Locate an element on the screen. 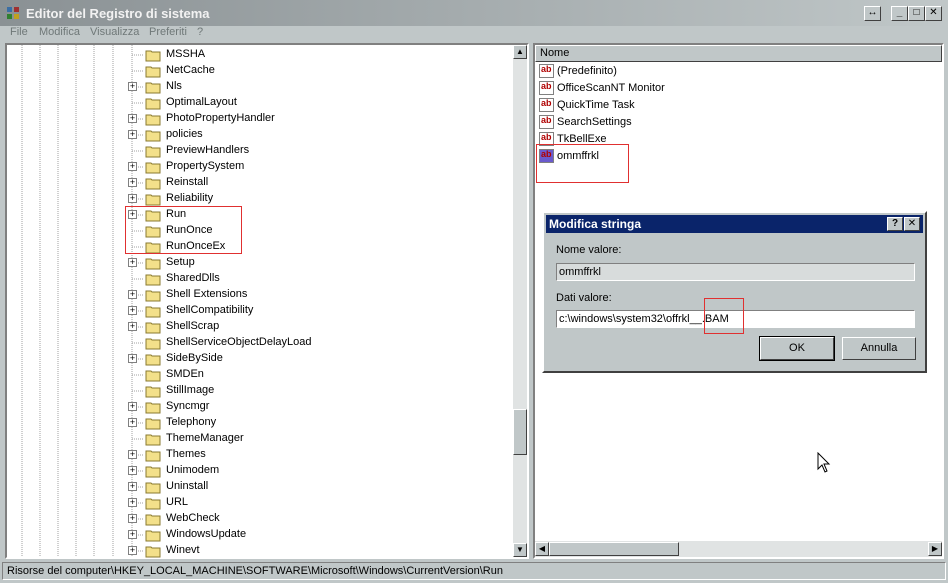  value-name-label: SearchSettings is located at coordinates (594, 122).